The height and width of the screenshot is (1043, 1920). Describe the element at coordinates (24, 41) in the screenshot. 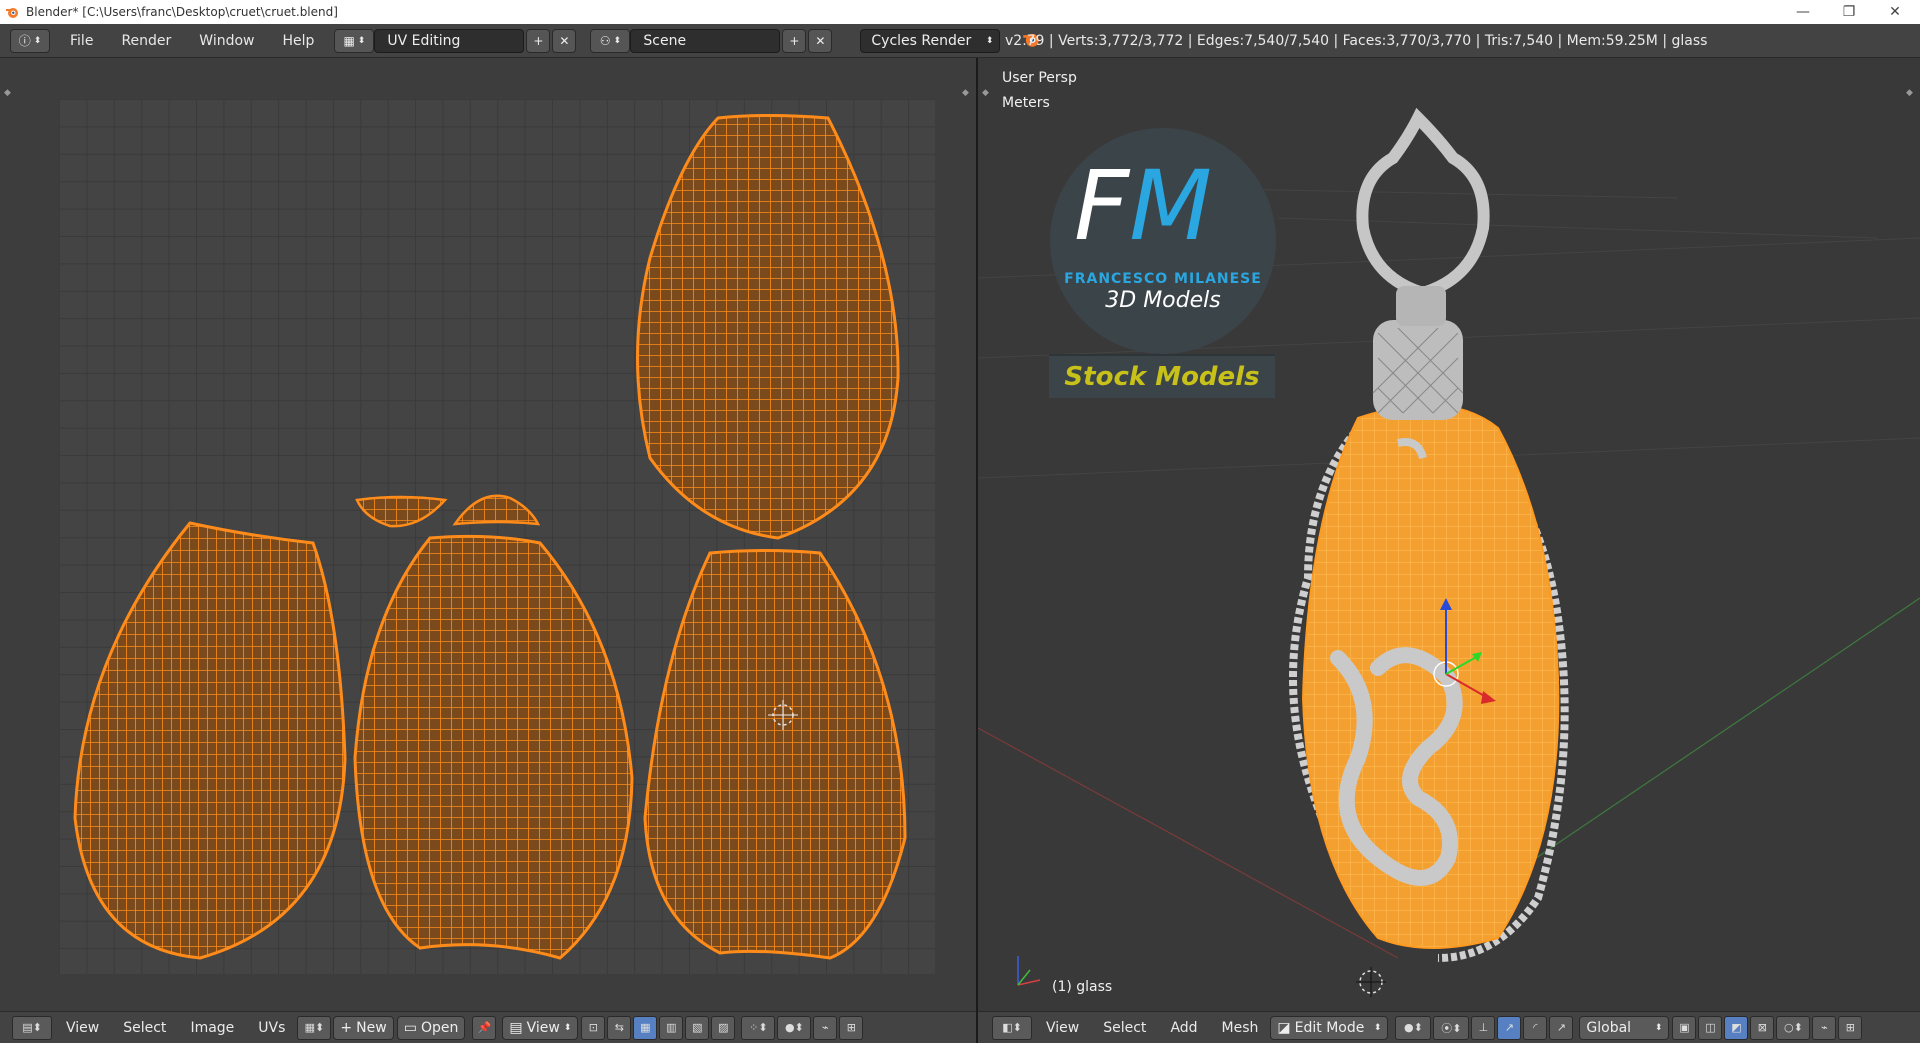

I see `info-icon: ⓘ` at that location.